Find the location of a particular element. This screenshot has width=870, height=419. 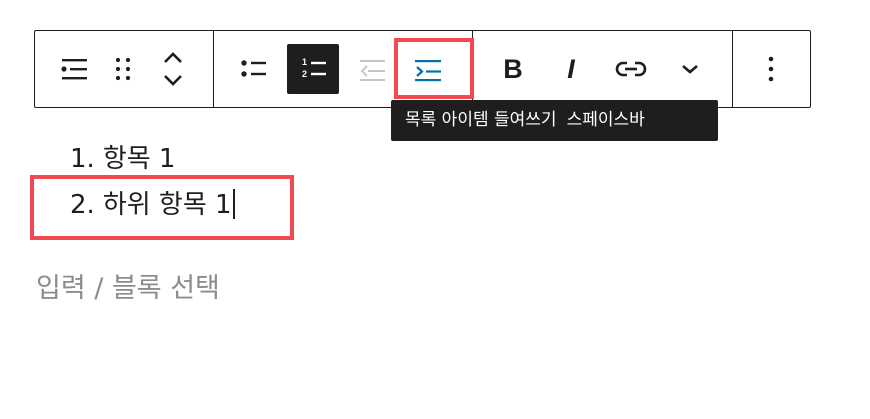

move-up-down-icon is located at coordinates (173, 69).